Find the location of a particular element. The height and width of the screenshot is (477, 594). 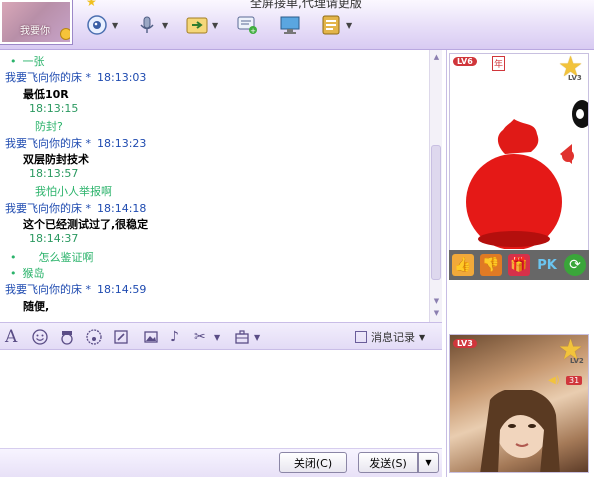

message-time: 18:14:37 is located at coordinates (54, 239).